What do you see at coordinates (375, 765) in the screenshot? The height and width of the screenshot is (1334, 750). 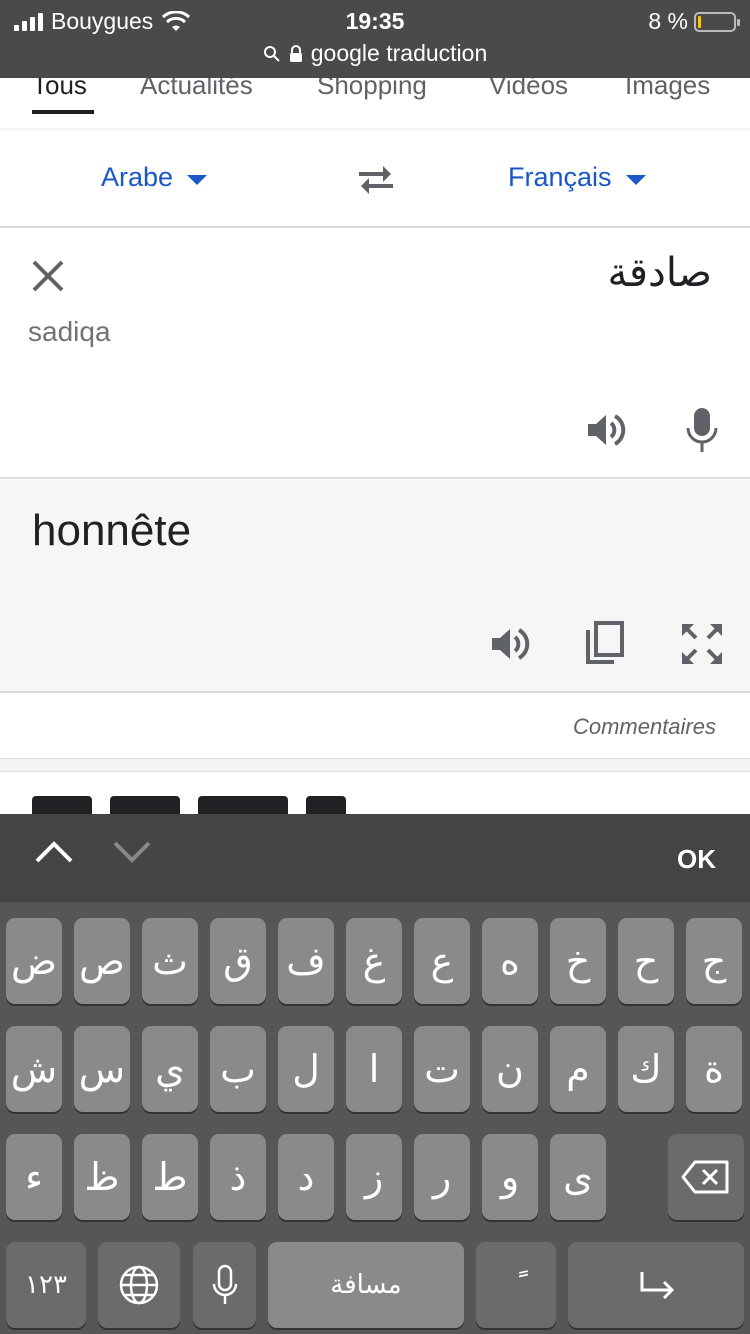 I see `section-divider` at bounding box center [375, 765].